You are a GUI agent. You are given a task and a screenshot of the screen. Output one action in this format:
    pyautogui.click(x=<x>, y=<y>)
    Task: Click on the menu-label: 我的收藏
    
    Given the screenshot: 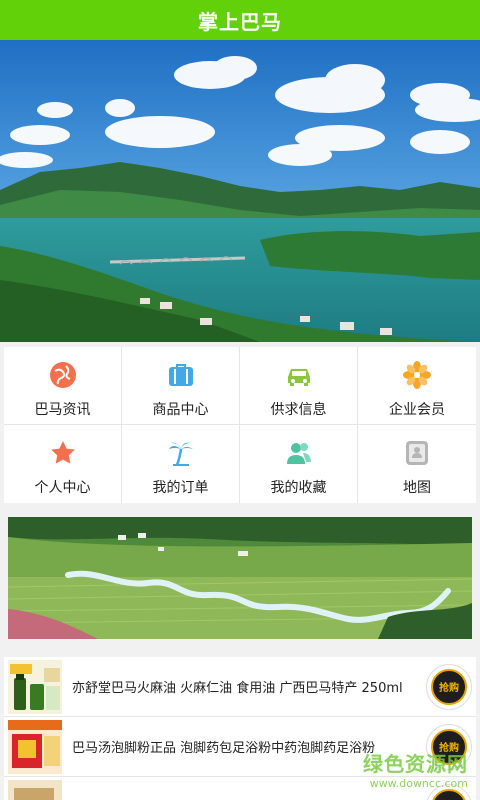 What is the action you would take?
    pyautogui.click(x=298, y=488)
    